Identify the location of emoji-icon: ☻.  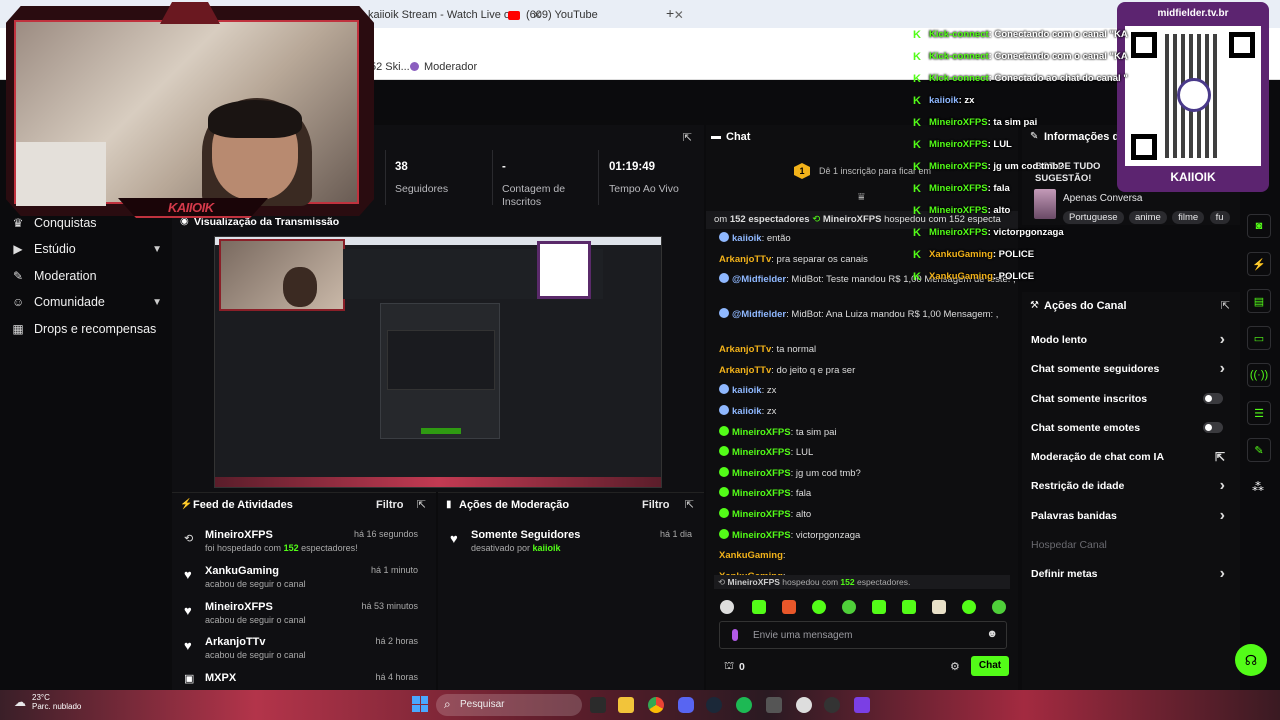
(992, 634).